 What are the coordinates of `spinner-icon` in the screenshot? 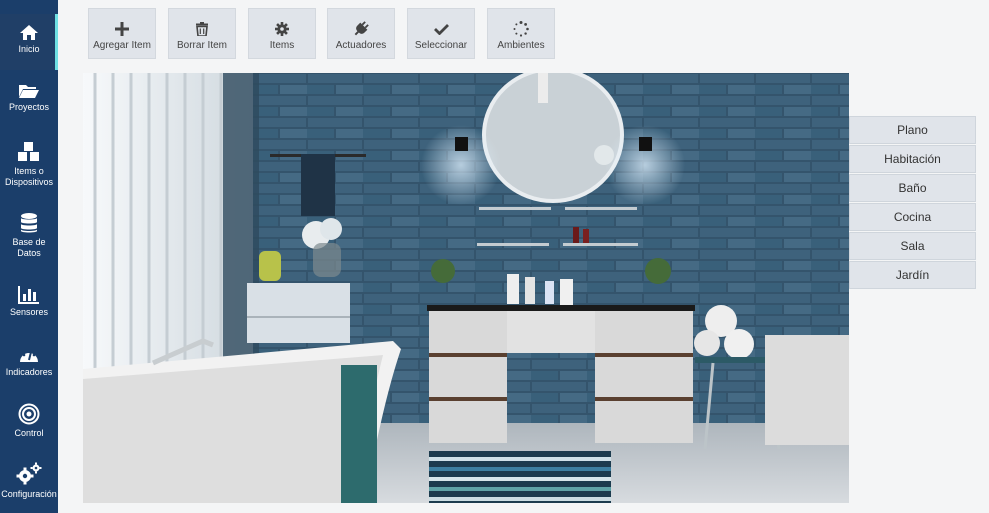 It's located at (521, 29).